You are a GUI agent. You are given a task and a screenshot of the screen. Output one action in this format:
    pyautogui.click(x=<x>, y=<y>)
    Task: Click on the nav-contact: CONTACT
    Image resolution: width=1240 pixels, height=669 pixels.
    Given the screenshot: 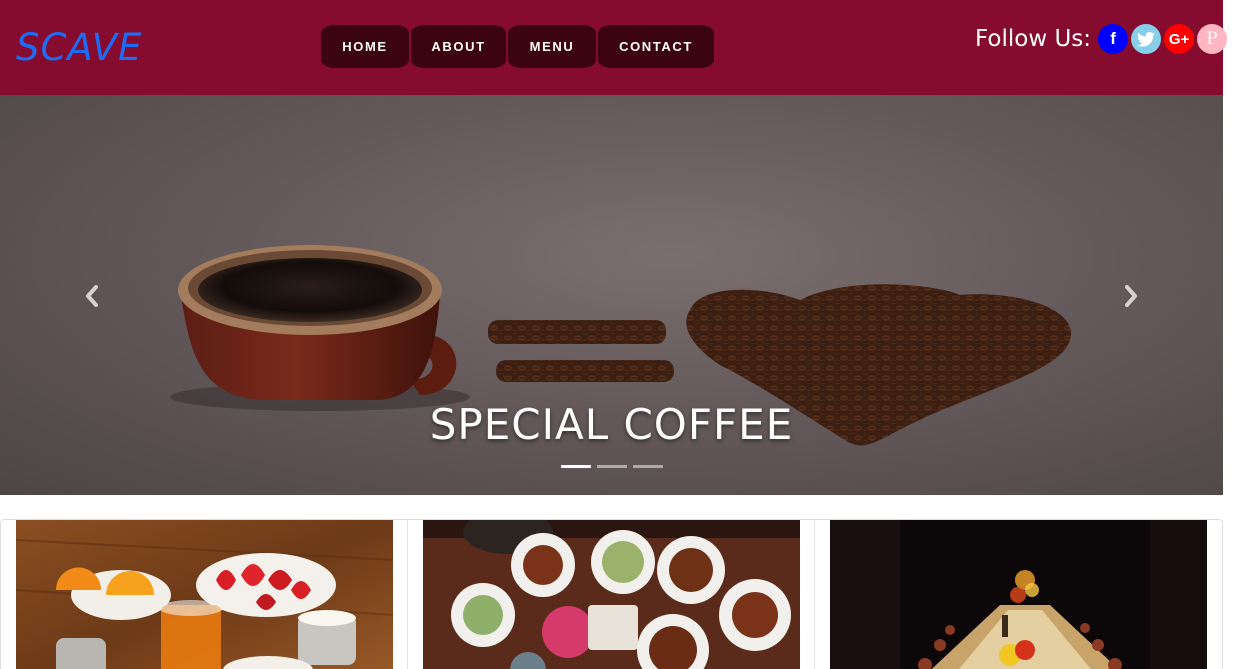 What is the action you would take?
    pyautogui.click(x=656, y=46)
    